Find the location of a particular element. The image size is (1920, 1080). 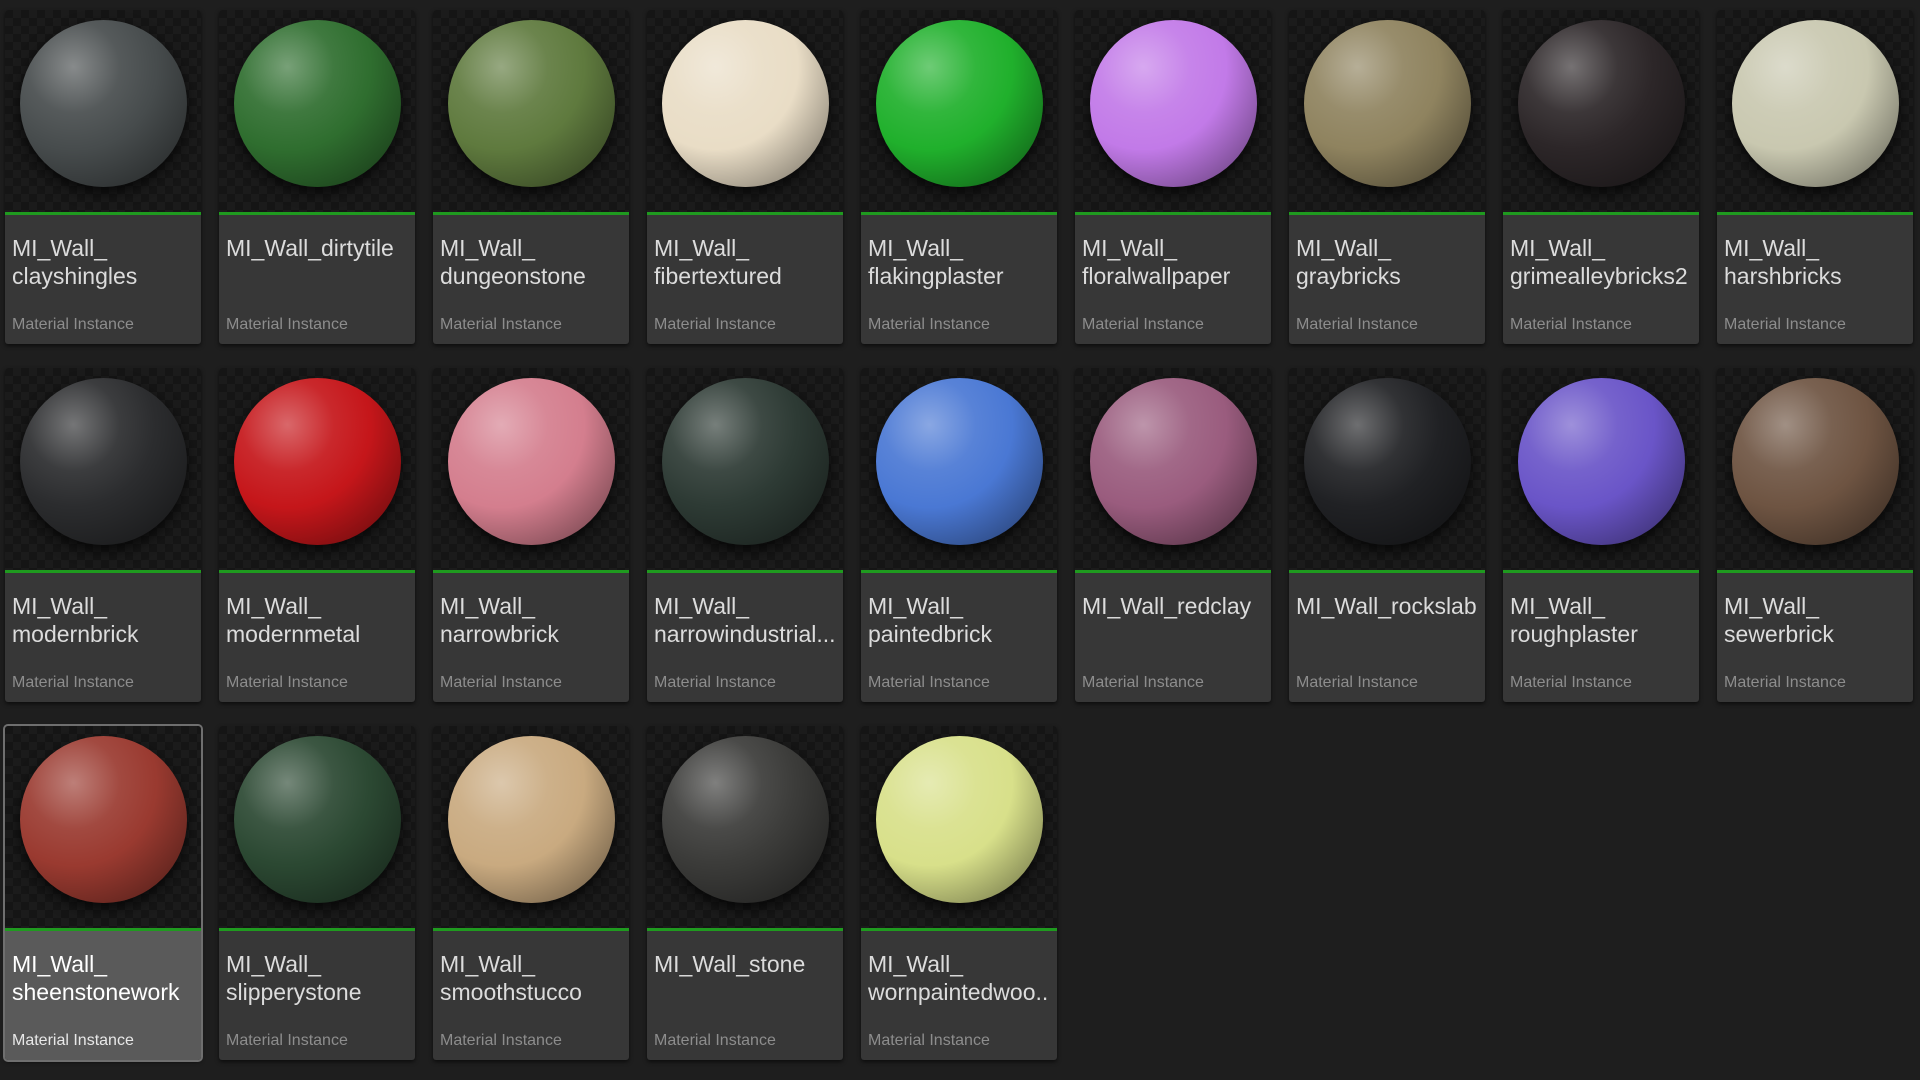

asset-tile: MI_Wall_ modernmetal Material Instance is located at coordinates (317, 535).